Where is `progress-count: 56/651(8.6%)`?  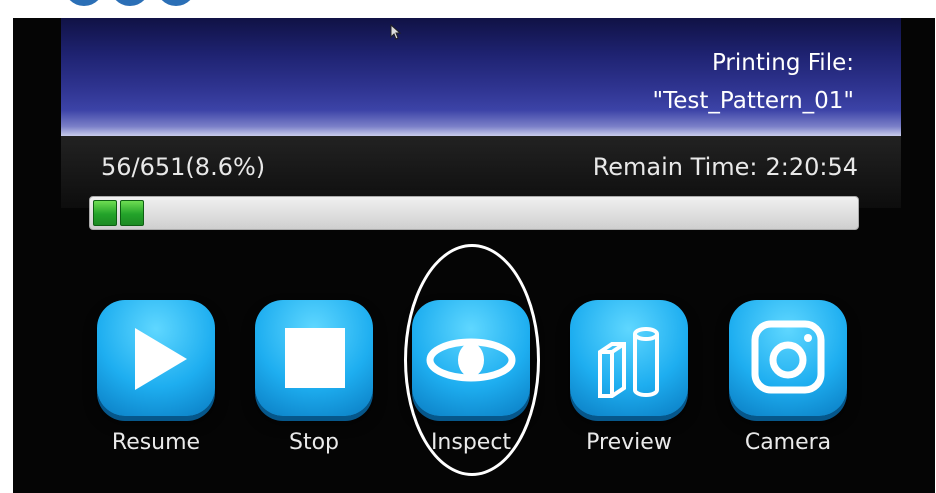
progress-count: 56/651(8.6%) is located at coordinates (183, 167).